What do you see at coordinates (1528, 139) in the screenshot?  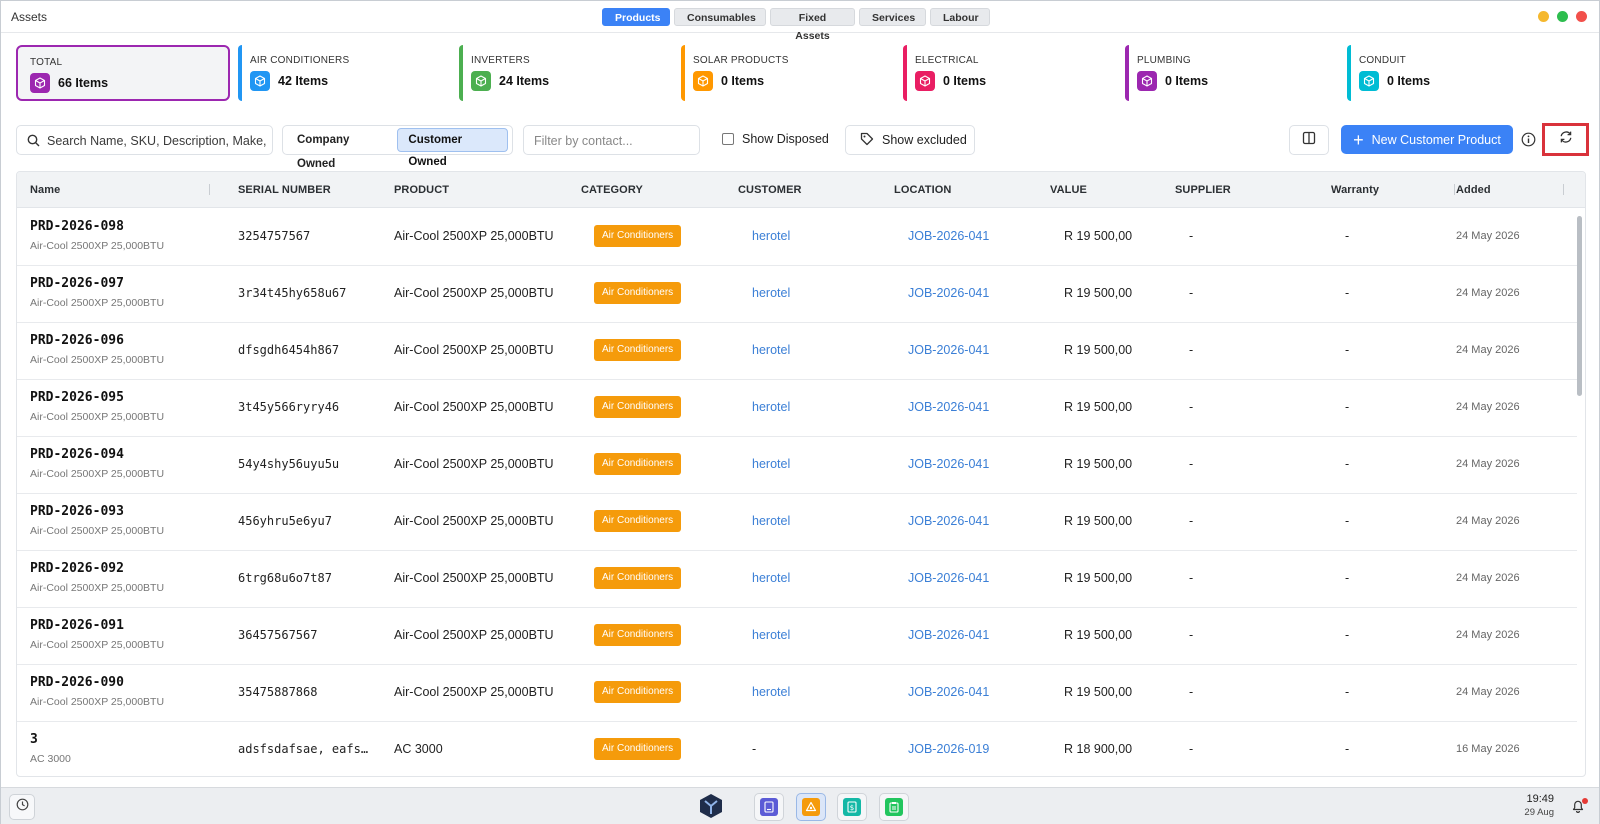 I see `info-icon` at bounding box center [1528, 139].